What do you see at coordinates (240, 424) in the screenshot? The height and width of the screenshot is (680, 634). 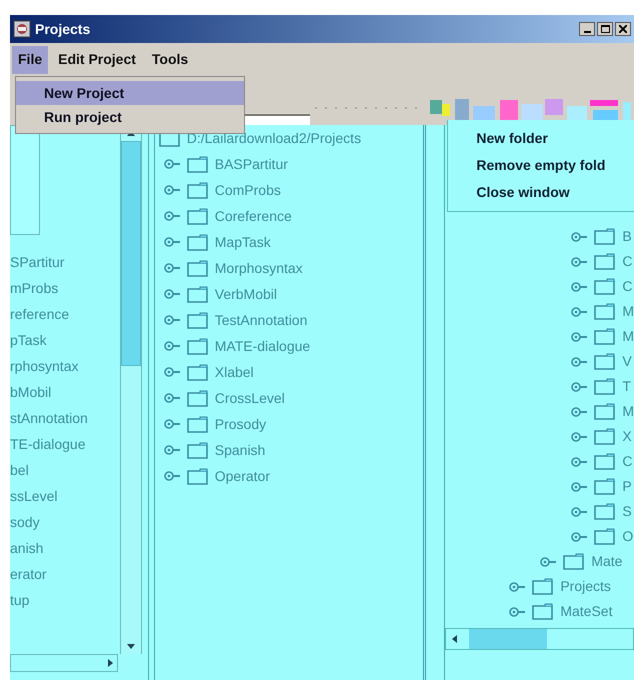 I see `tree-node-label: Prosody` at bounding box center [240, 424].